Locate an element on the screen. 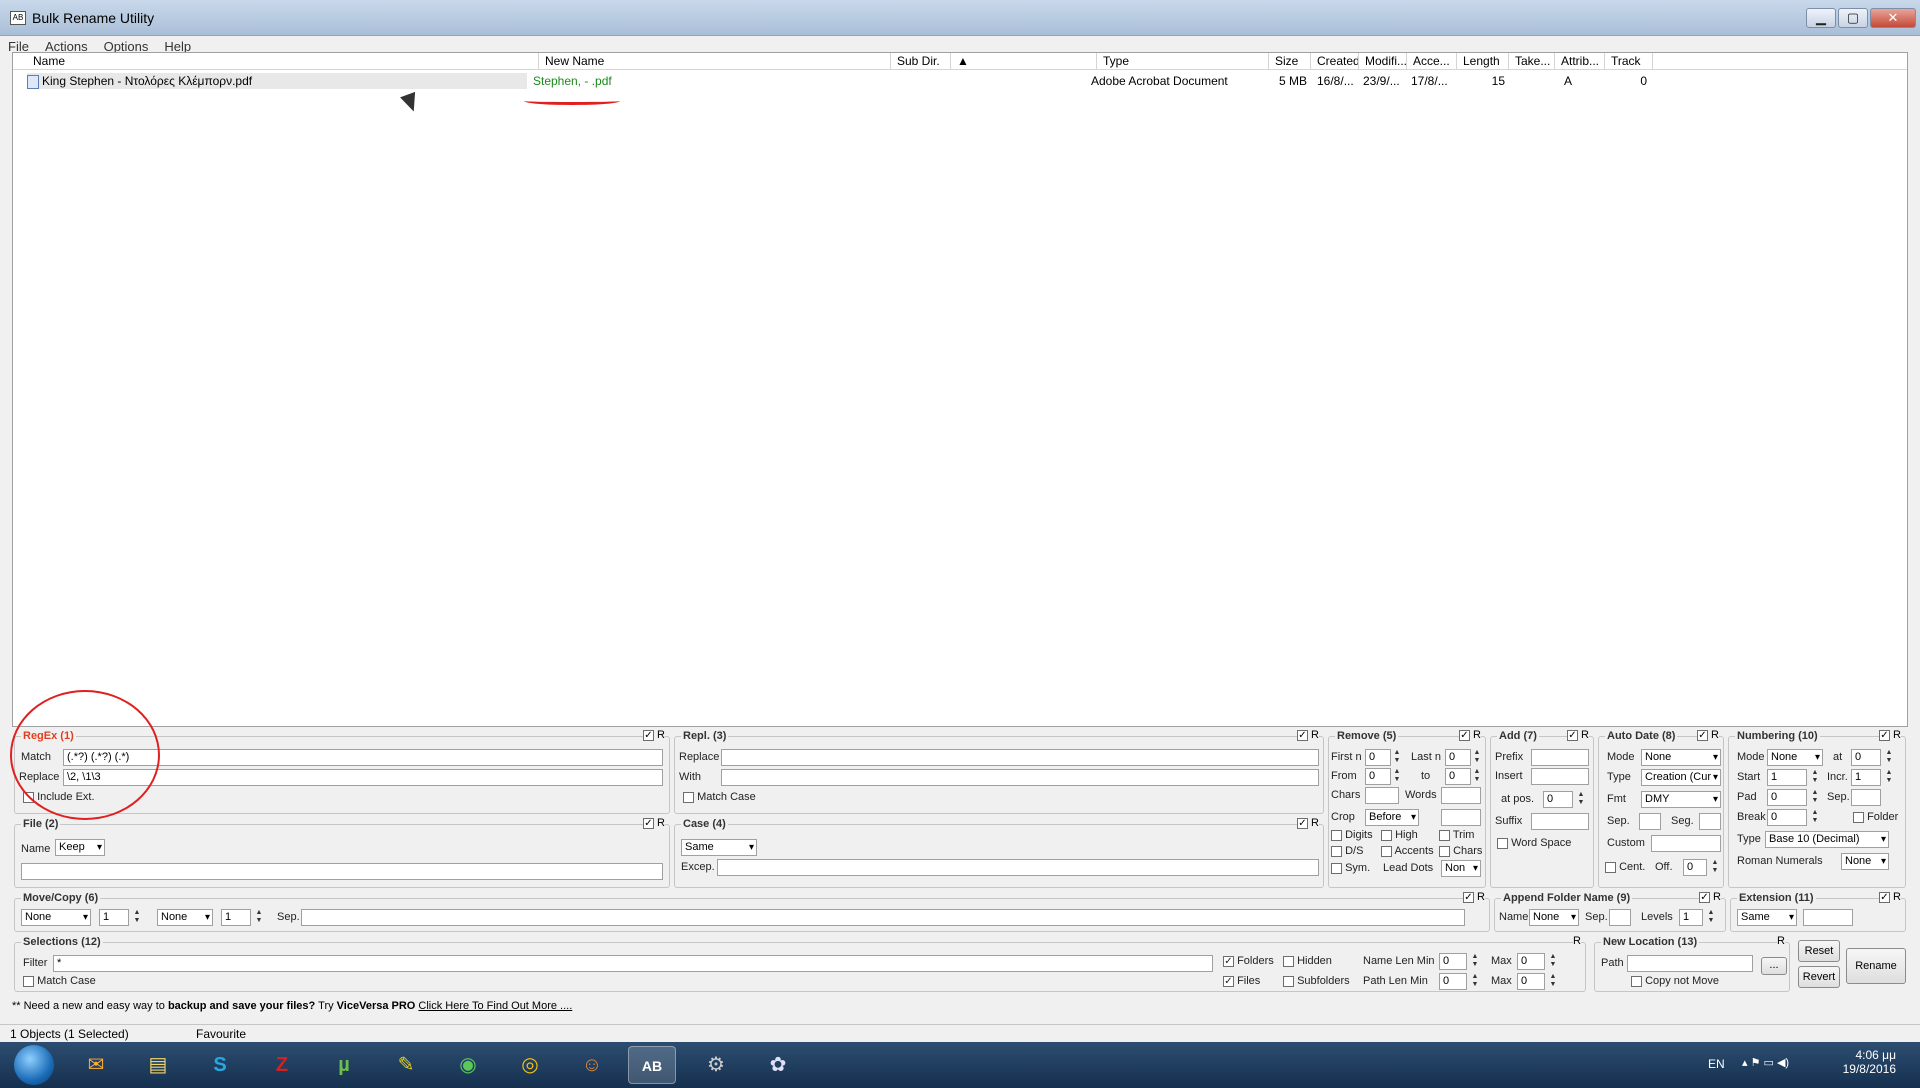  selections-files-option: ✓ Files is located at coordinates (1241, 981).